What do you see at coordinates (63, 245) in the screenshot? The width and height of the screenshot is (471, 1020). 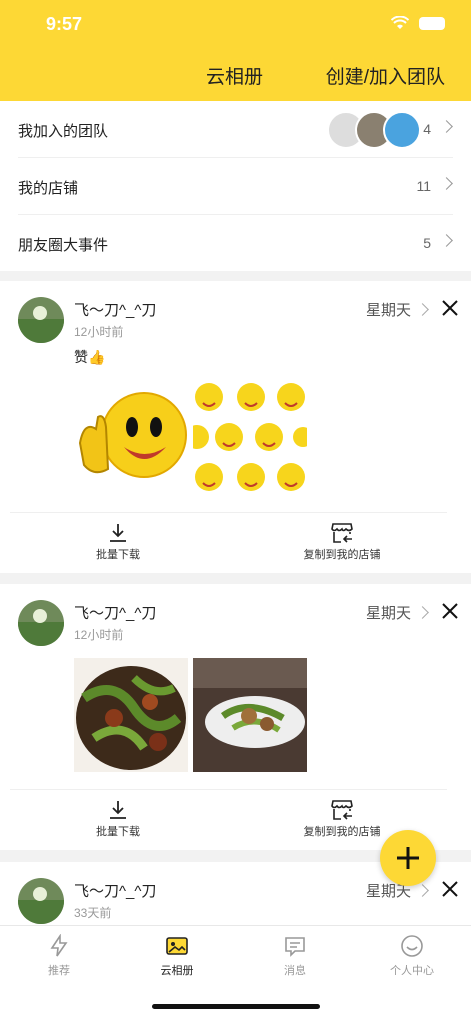 I see `menu-item-label: 朋友圈大事件` at bounding box center [63, 245].